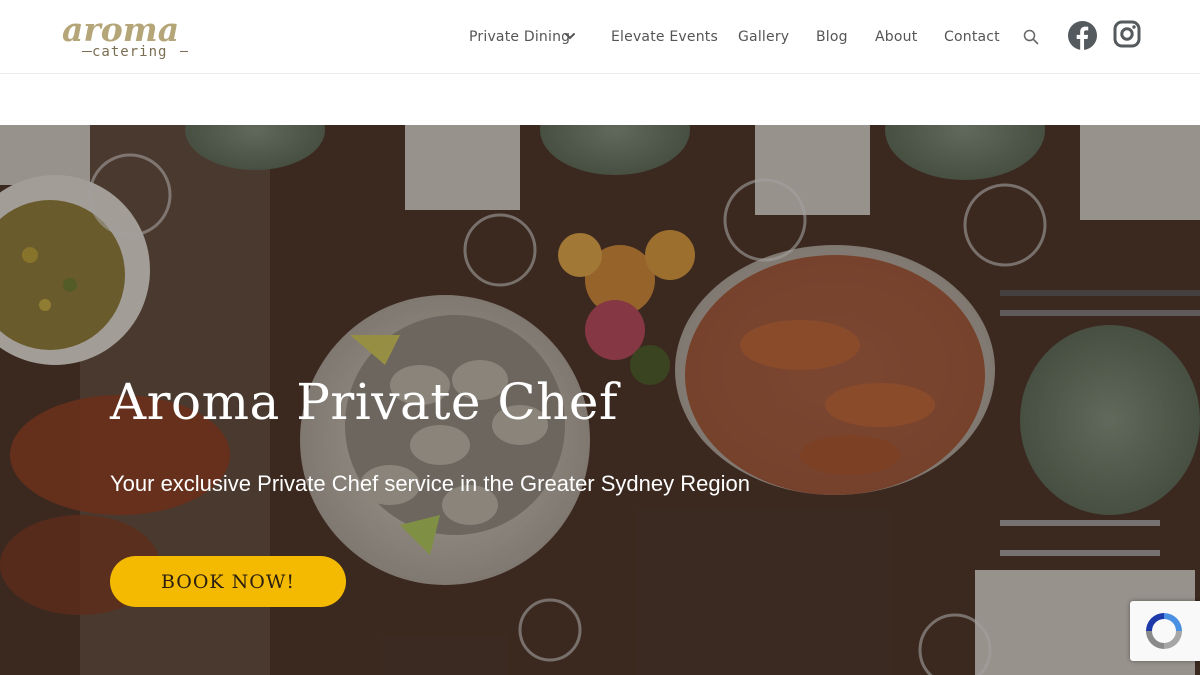 This screenshot has height=675, width=1200. Describe the element at coordinates (1127, 34) in the screenshot. I see `instagram-icon` at that location.